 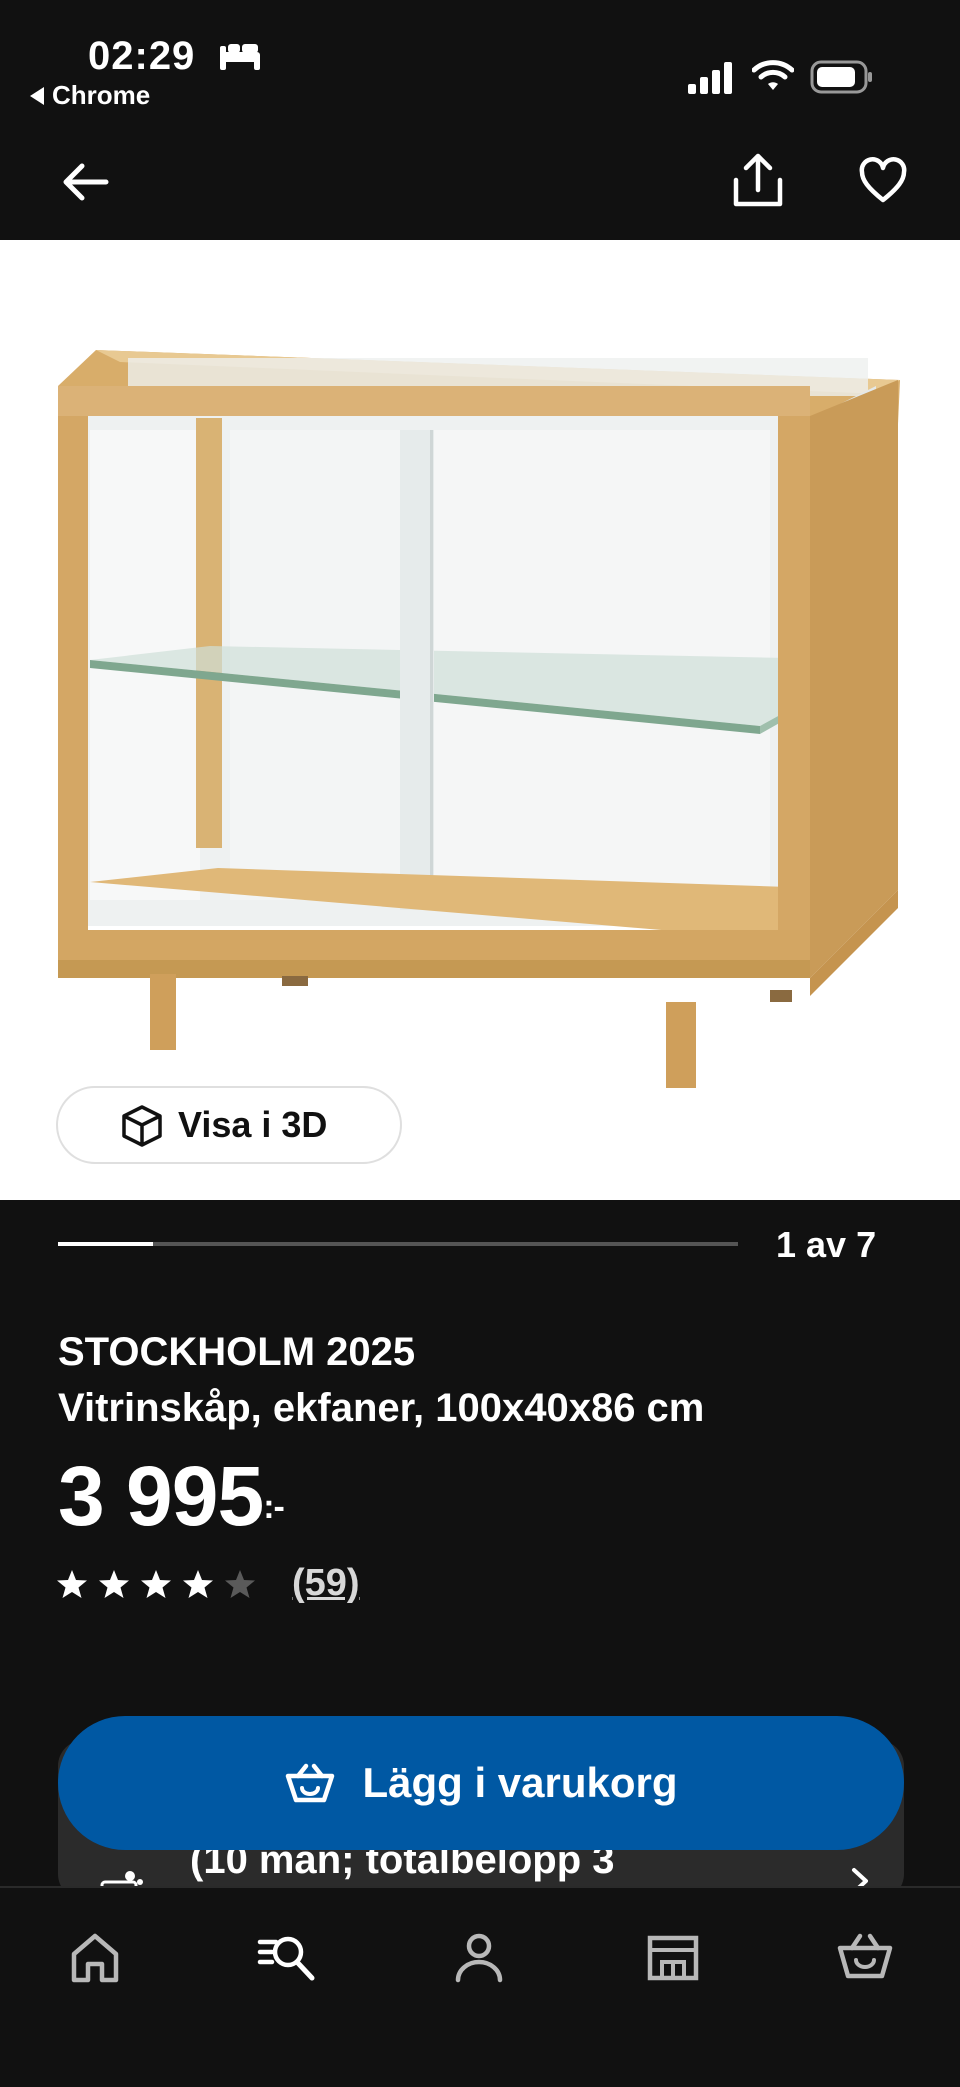 What do you see at coordinates (326, 1583) in the screenshot?
I see `reviews-count-link: (59)` at bounding box center [326, 1583].